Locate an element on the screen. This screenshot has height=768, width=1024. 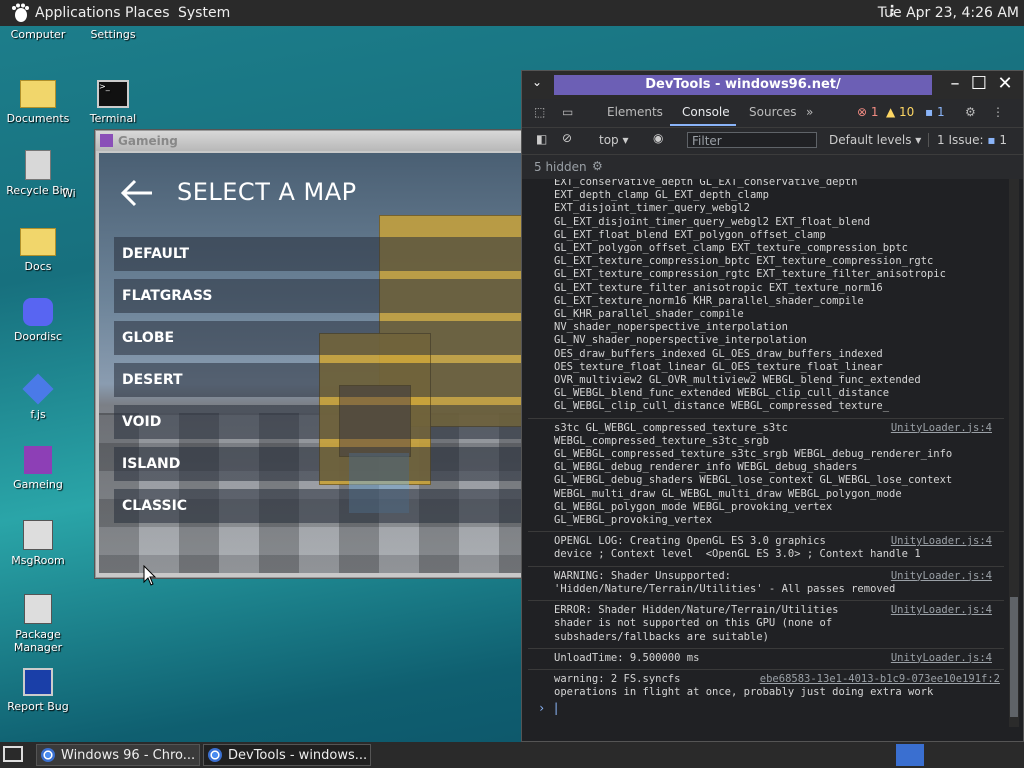
filter-input: Filter is located at coordinates (752, 140).